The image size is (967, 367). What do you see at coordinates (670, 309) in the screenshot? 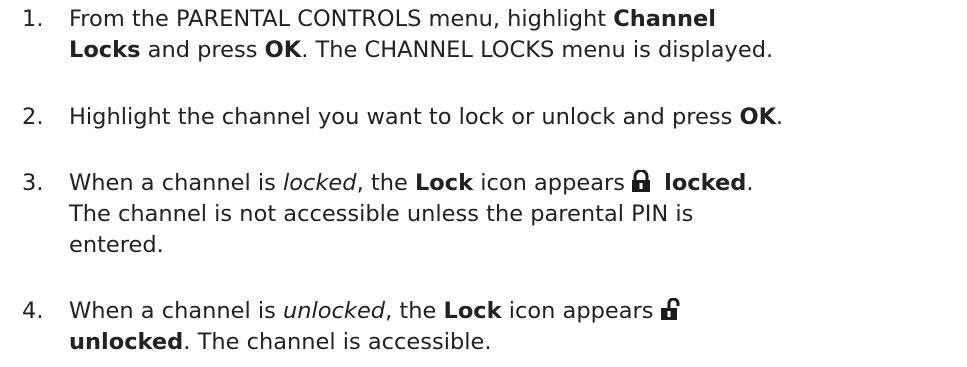
I see `lock-open-icon` at bounding box center [670, 309].